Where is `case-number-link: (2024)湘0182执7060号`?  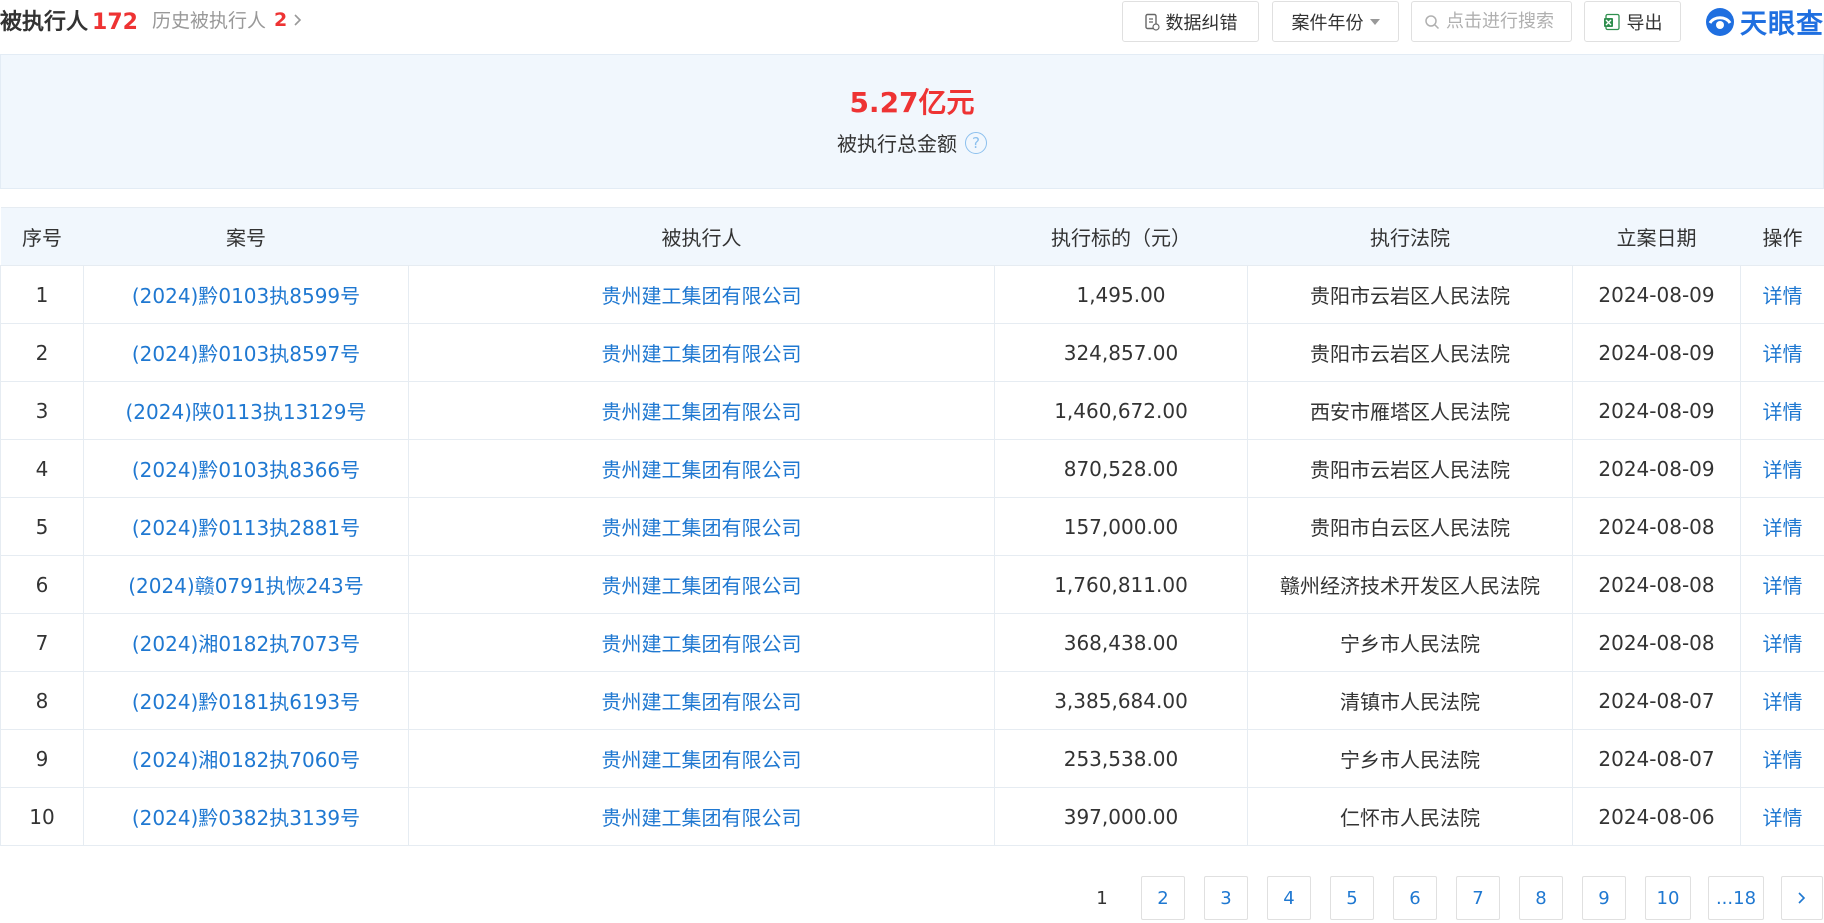 case-number-link: (2024)湘0182执7060号 is located at coordinates (246, 758).